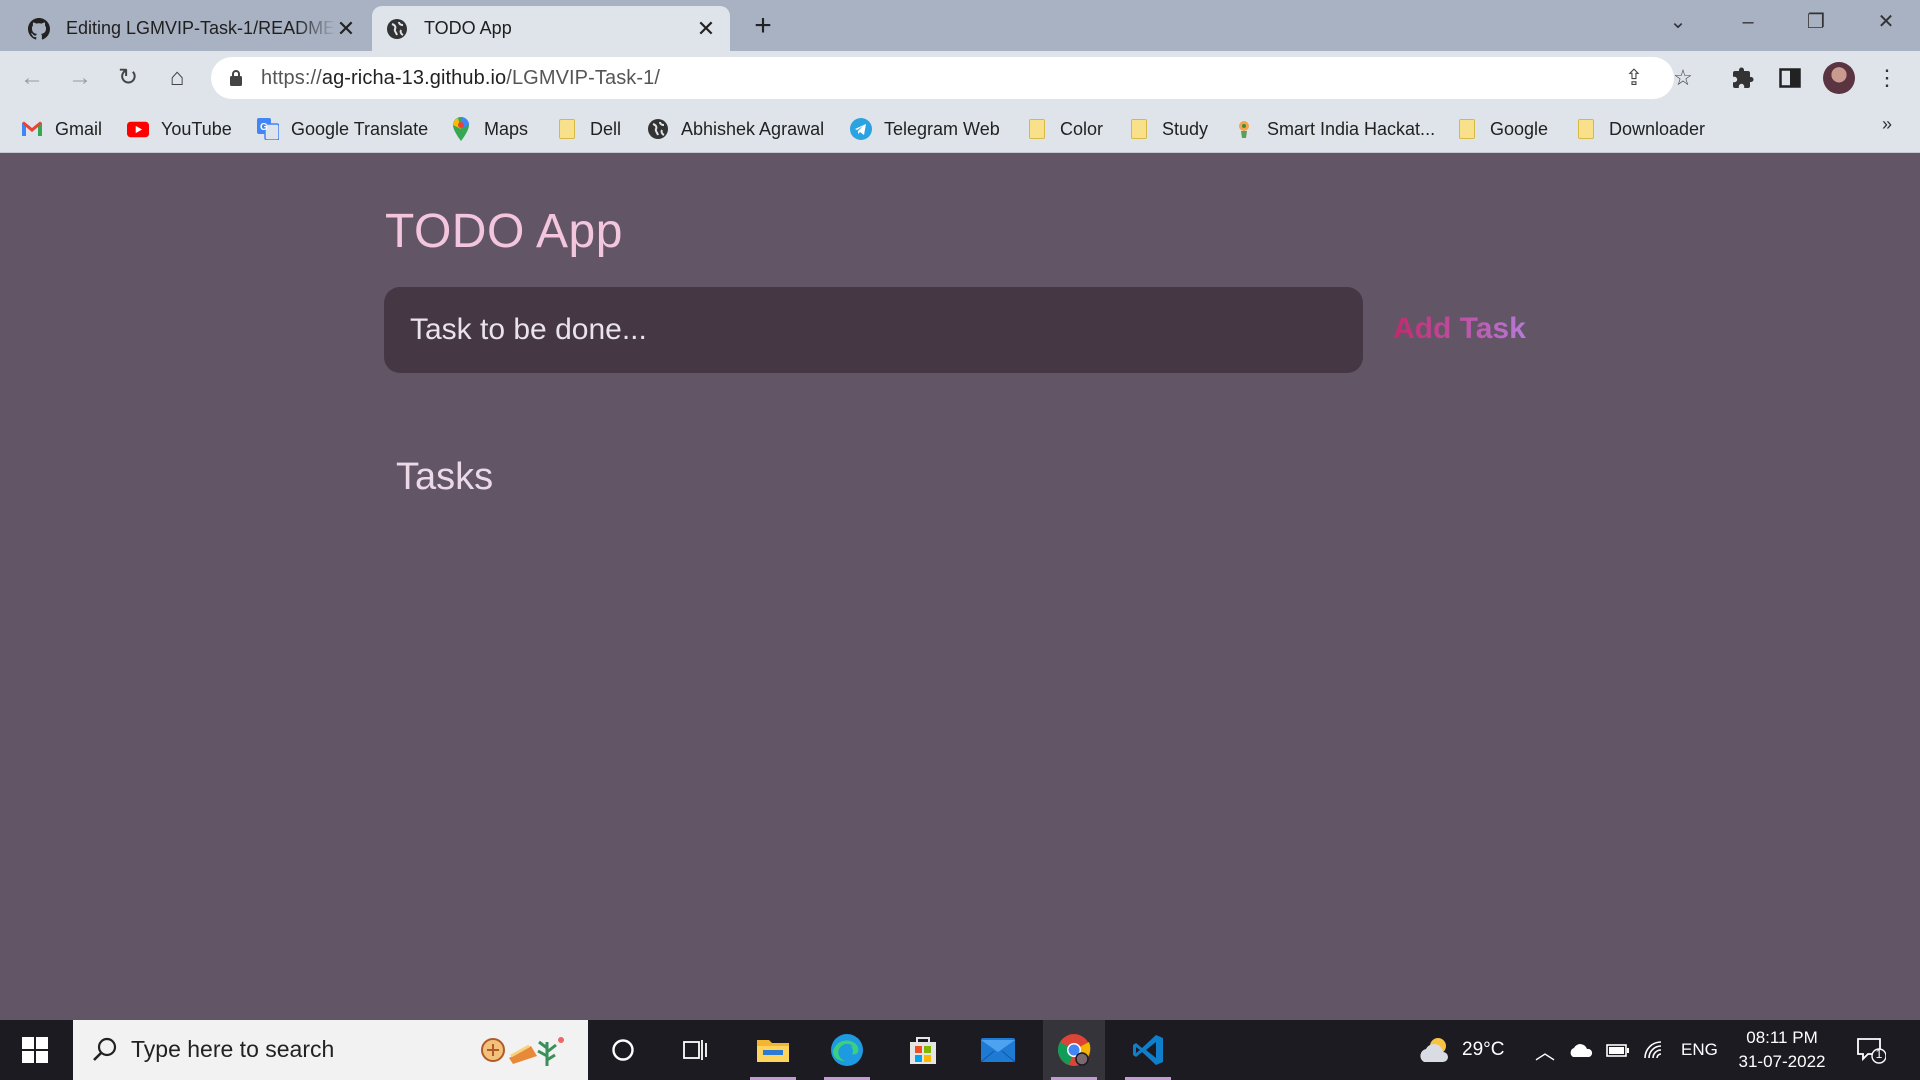  What do you see at coordinates (1634, 78) in the screenshot?
I see `share-icon: ⇪` at bounding box center [1634, 78].